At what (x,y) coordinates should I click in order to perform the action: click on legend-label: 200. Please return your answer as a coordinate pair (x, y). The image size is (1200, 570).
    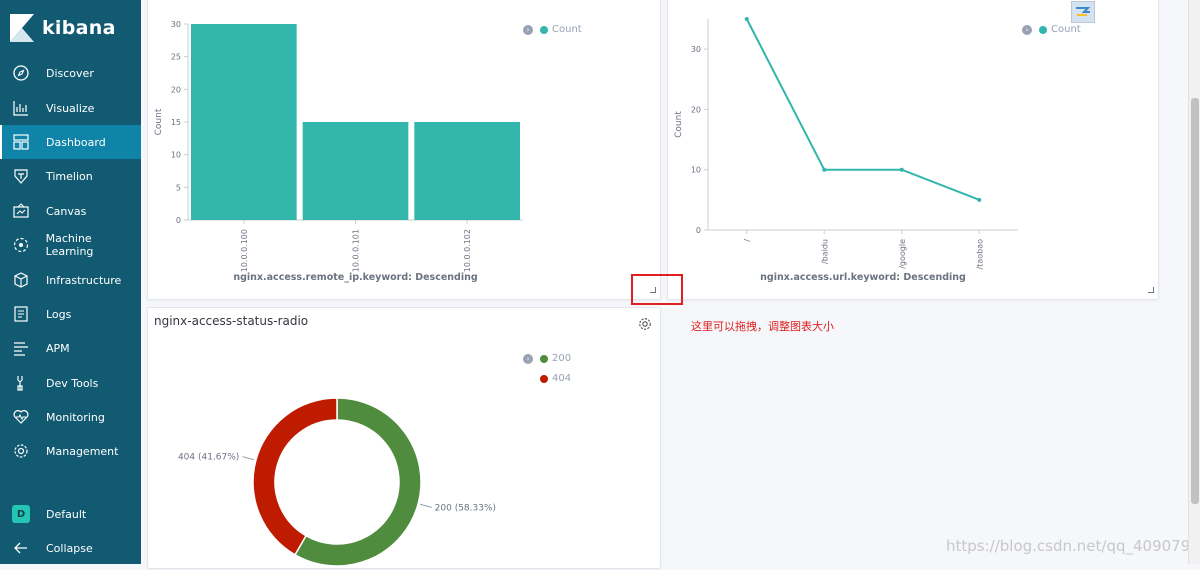
    Looking at the image, I should click on (562, 358).